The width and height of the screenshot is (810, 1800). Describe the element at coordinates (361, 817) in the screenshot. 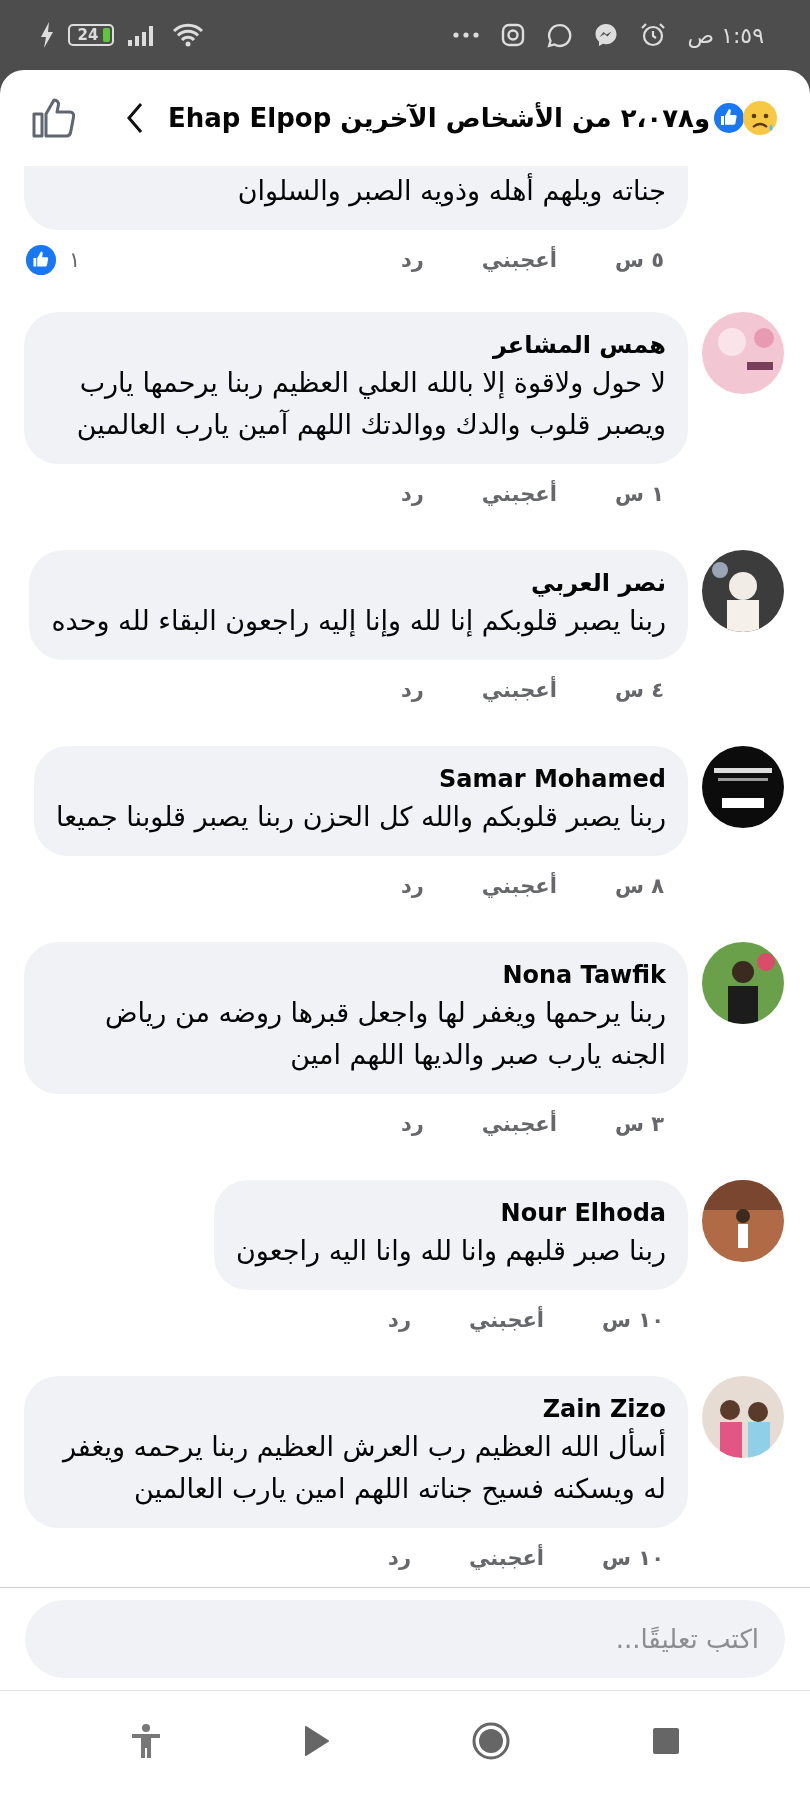

I see `comment-text: ربنا يصبر قلوبكم والله كل الحزن ربنا يصبر قلوبنا جميعا` at that location.